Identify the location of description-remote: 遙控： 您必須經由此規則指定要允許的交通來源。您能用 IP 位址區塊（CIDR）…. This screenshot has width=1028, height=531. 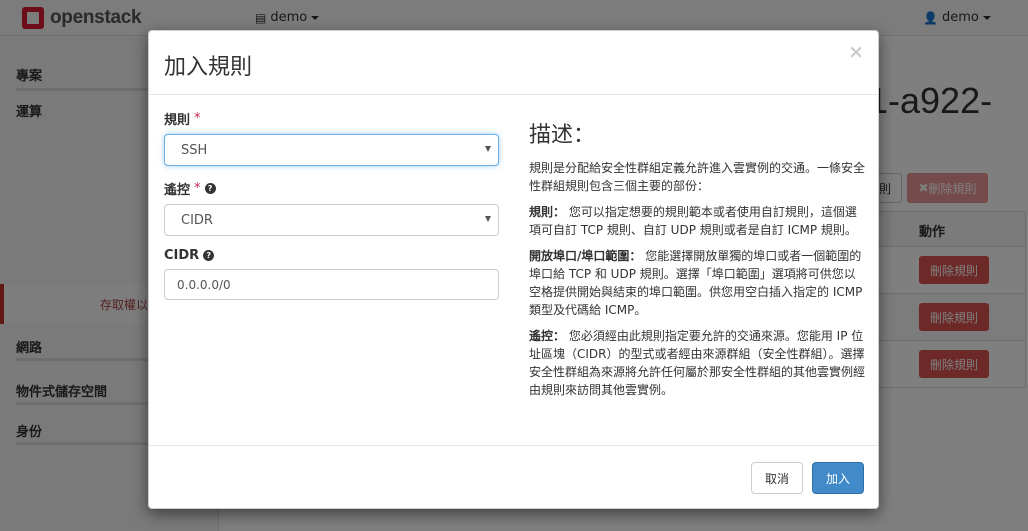
(697, 363).